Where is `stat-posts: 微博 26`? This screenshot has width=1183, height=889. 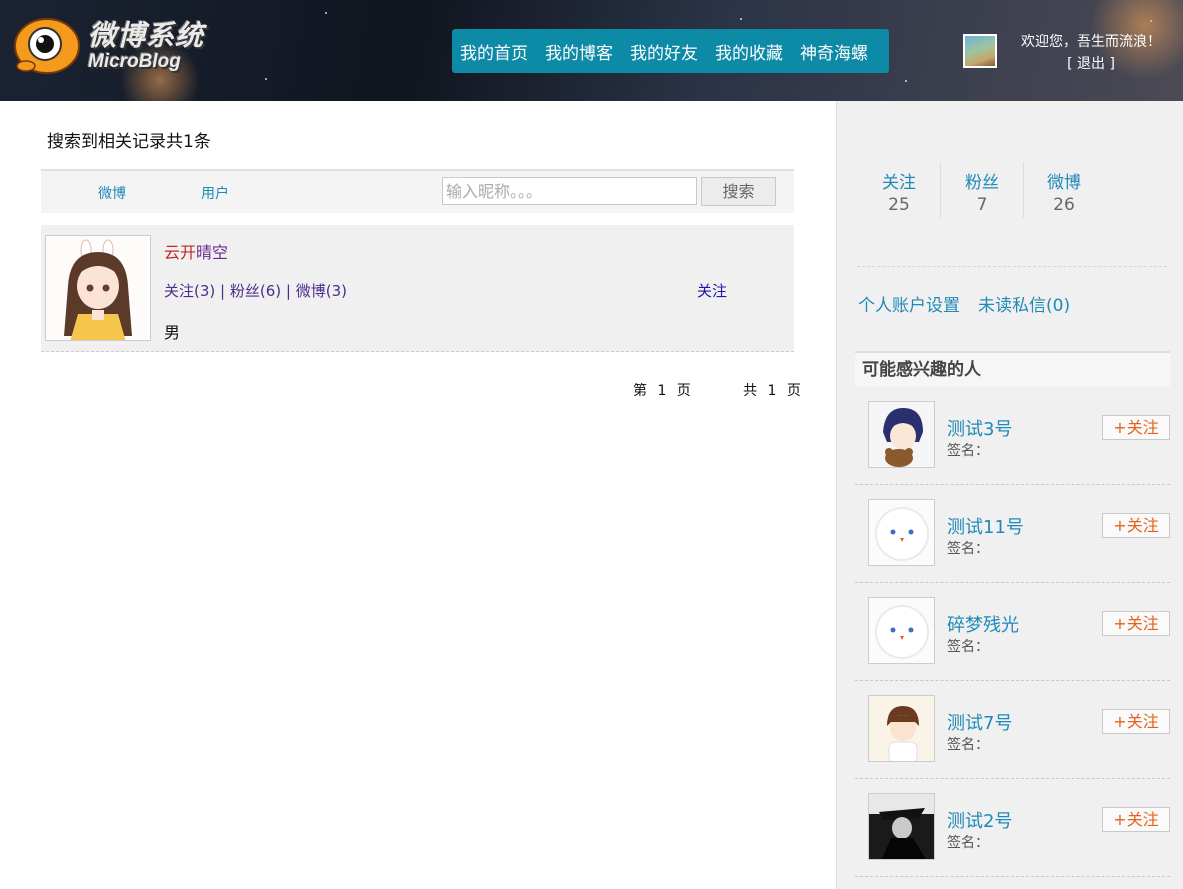 stat-posts: 微博 26 is located at coordinates (1064, 191).